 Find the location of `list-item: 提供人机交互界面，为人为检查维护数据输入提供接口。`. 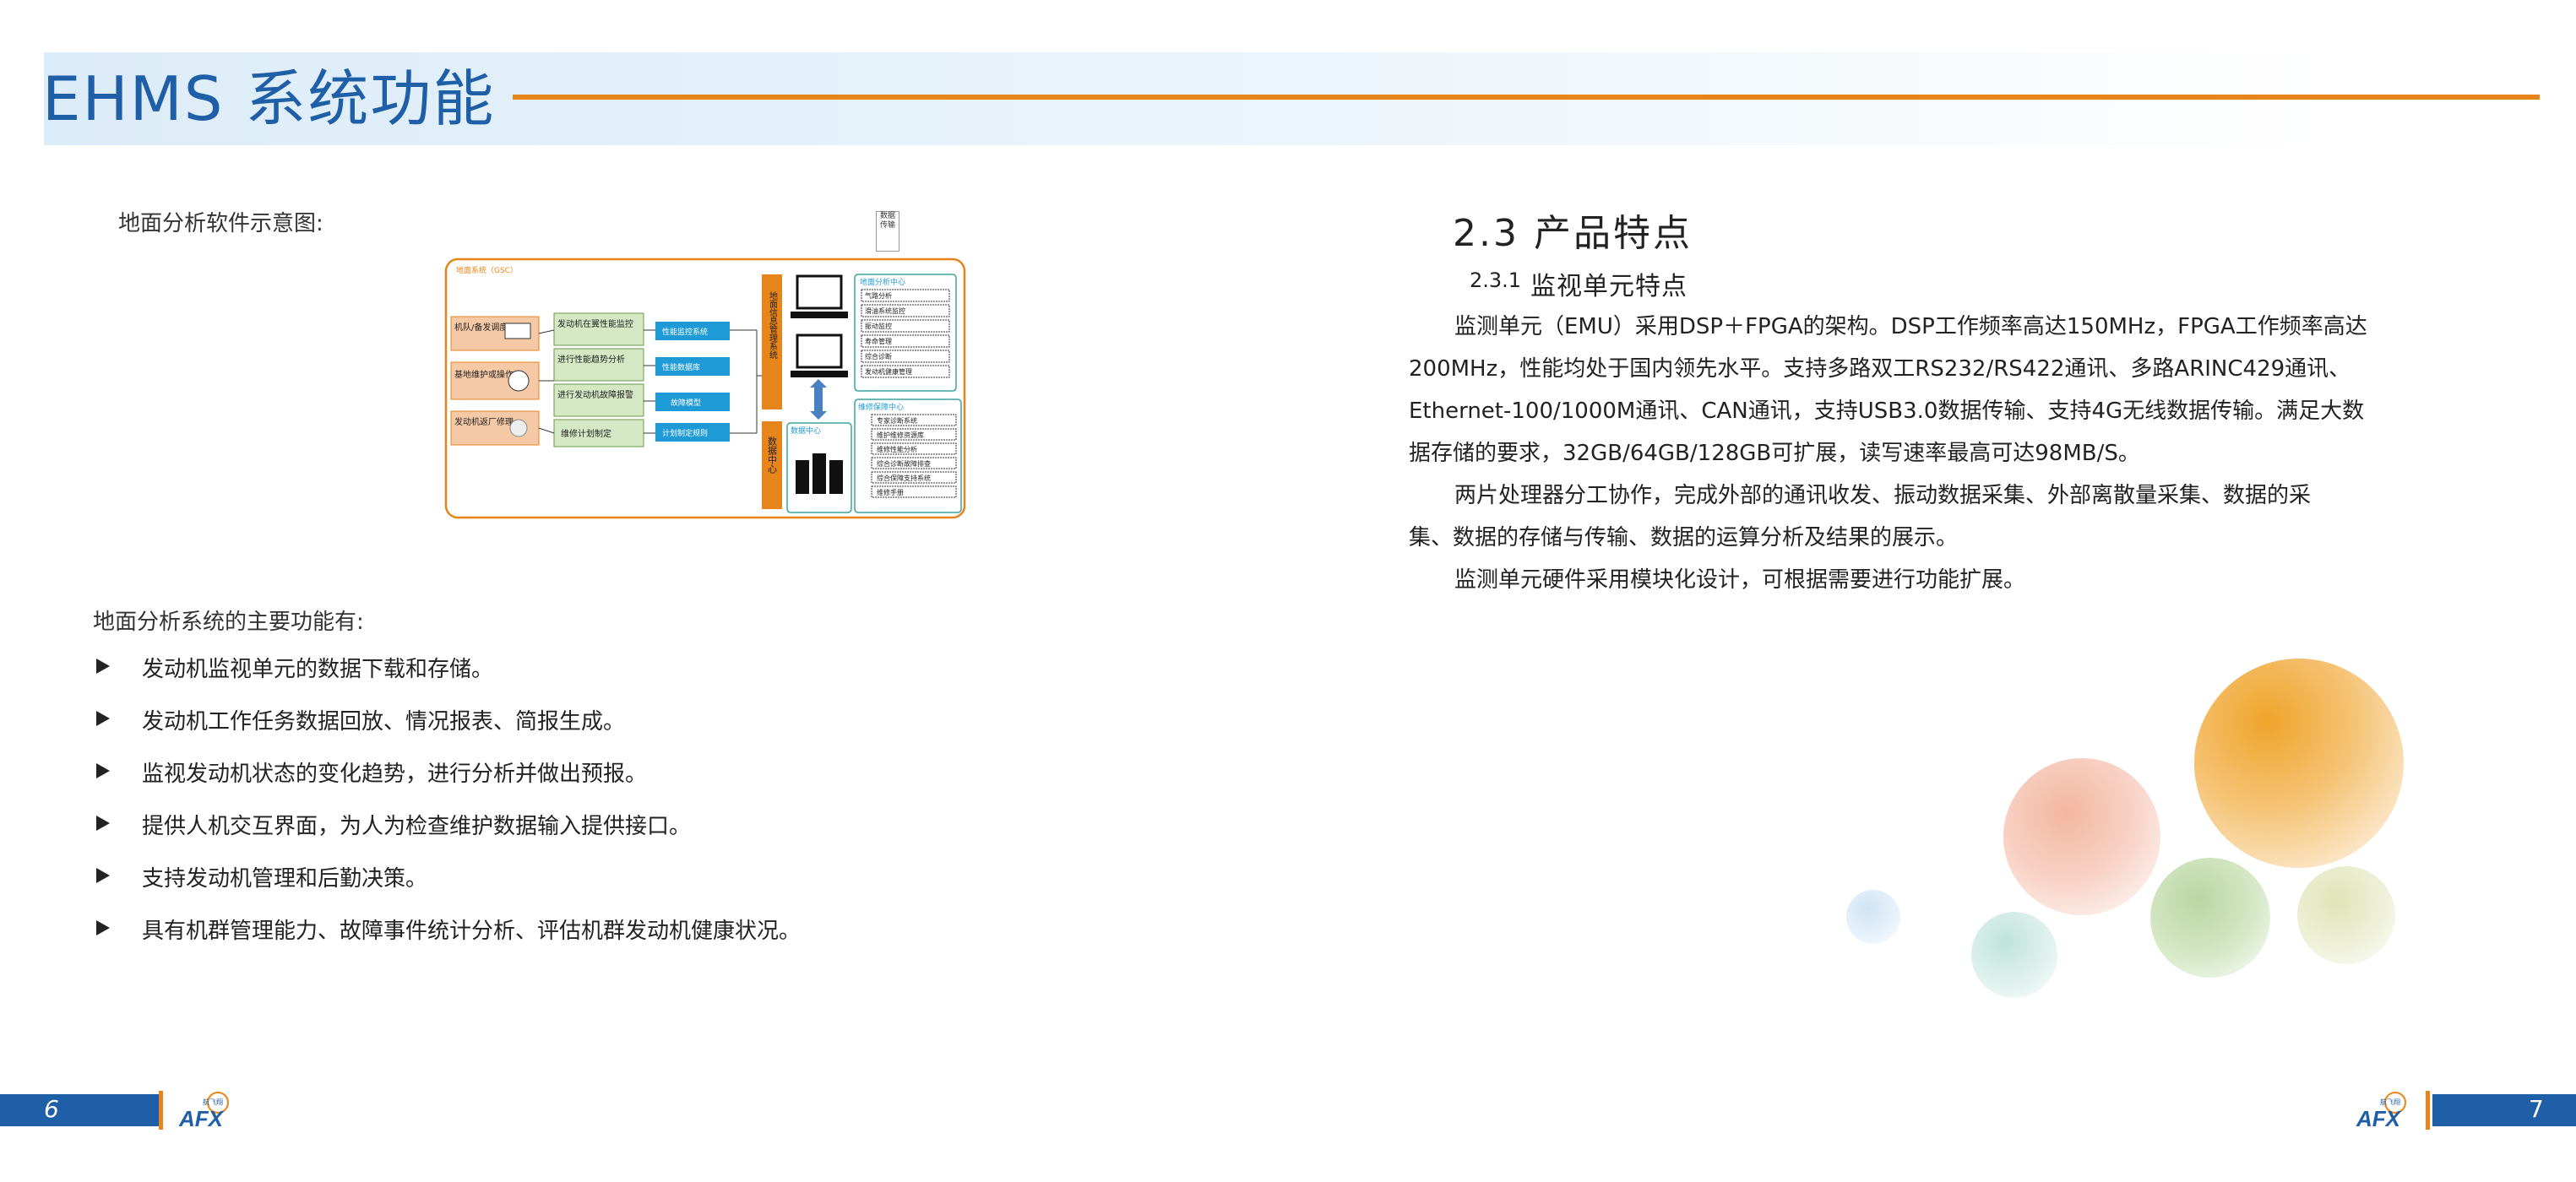

list-item: 提供人机交互界面，为人为检查维护数据输入提供接口。 is located at coordinates (599, 835).